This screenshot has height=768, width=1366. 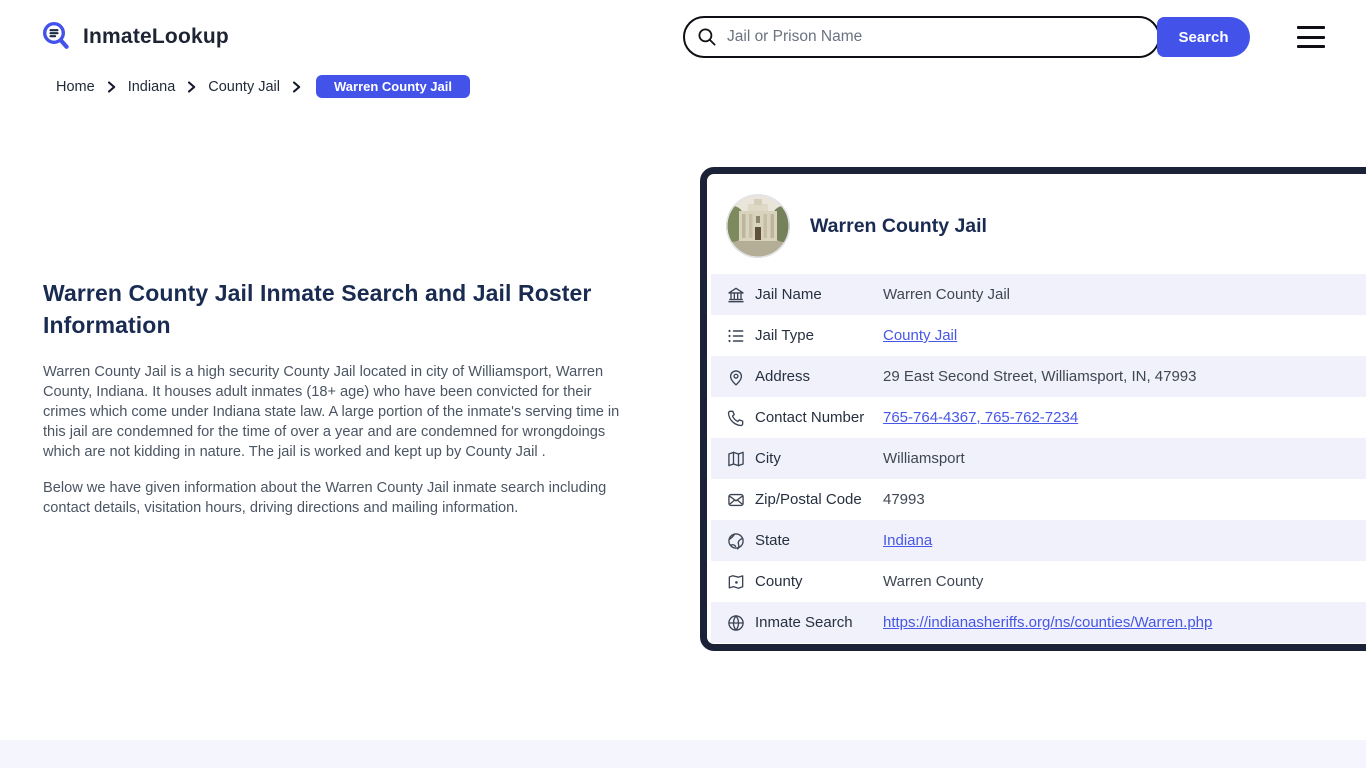 What do you see at coordinates (788, 294) in the screenshot?
I see `row-label: Jail Name` at bounding box center [788, 294].